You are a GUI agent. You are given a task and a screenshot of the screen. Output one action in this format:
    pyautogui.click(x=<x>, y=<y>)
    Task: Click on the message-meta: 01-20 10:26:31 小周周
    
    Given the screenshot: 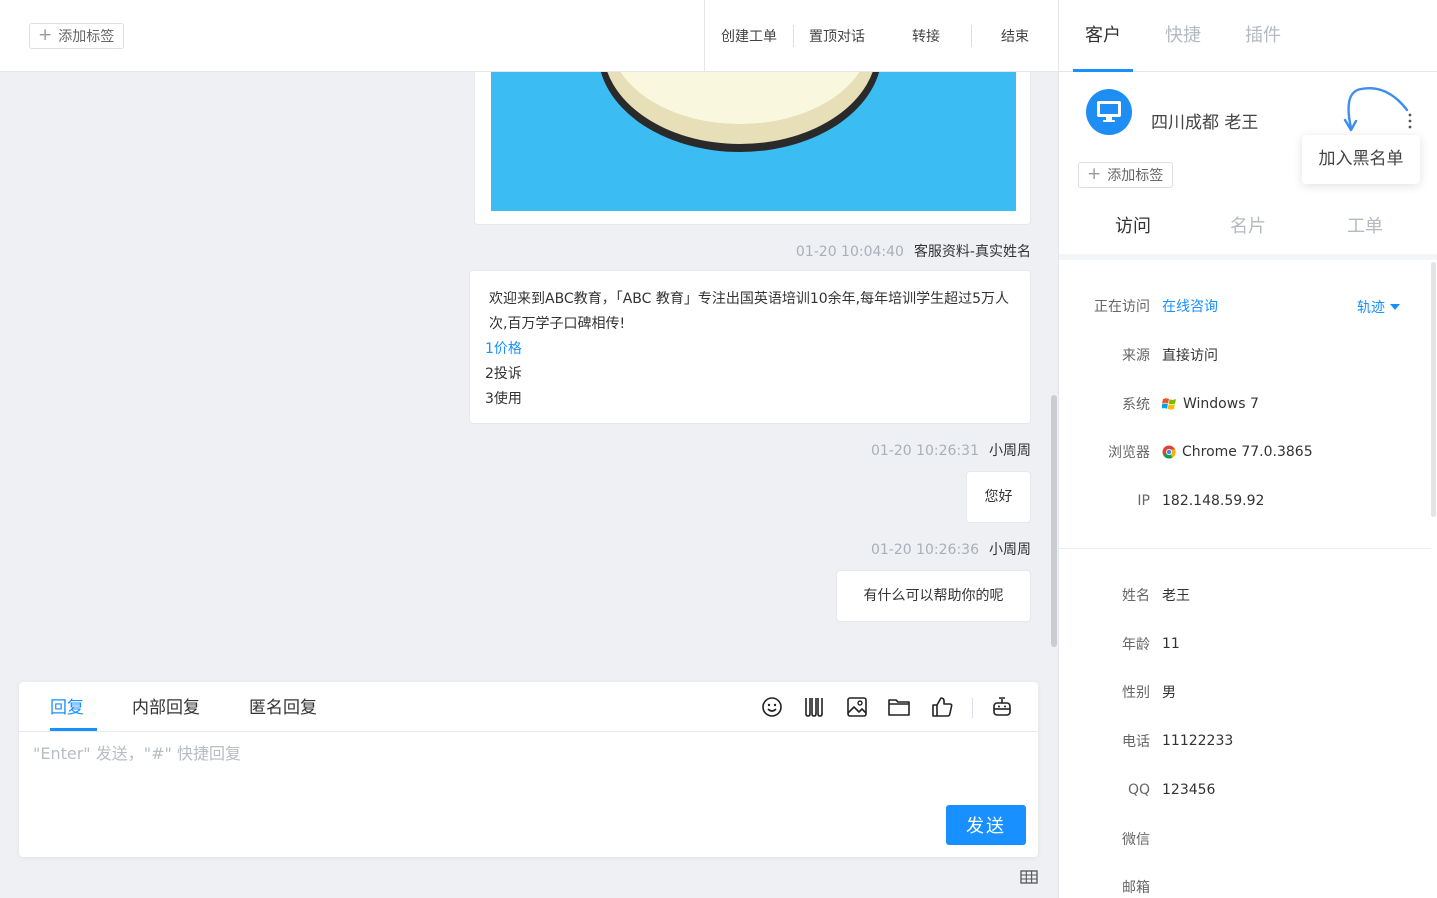 What is the action you would take?
    pyautogui.click(x=951, y=450)
    